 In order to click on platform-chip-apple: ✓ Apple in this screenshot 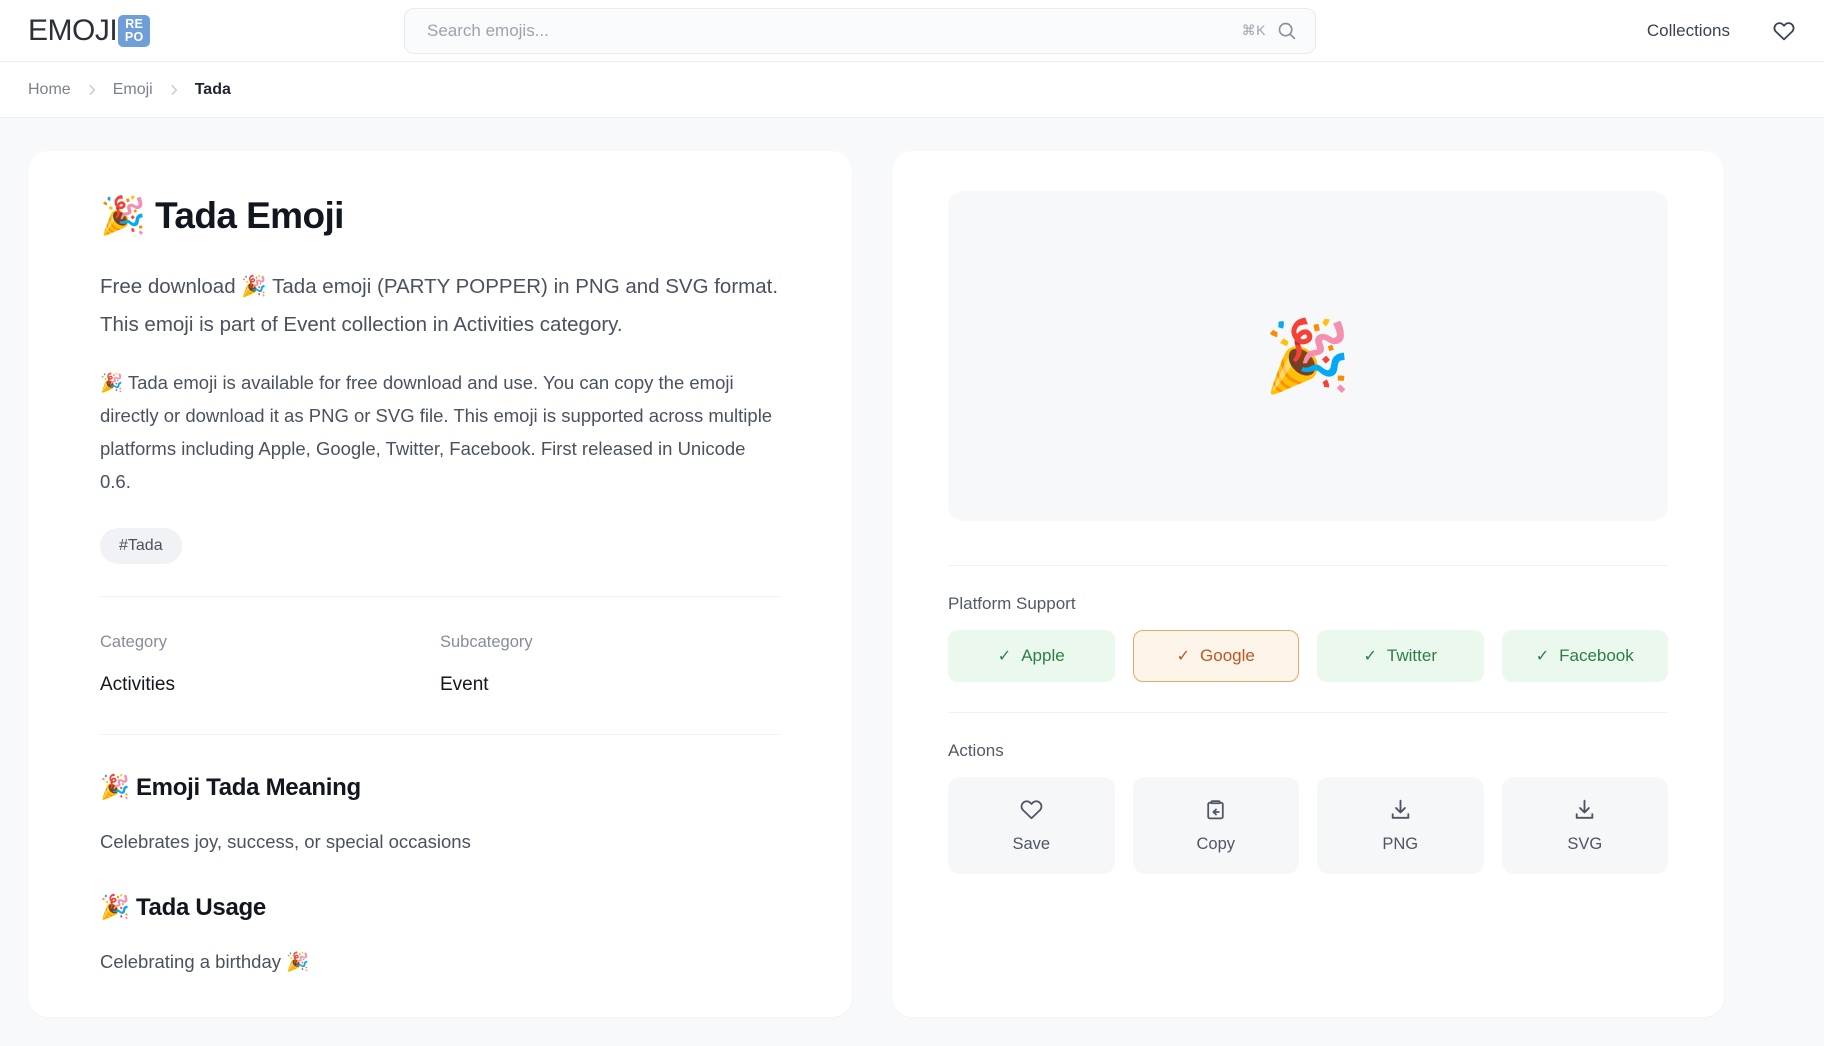, I will do `click(1031, 656)`.